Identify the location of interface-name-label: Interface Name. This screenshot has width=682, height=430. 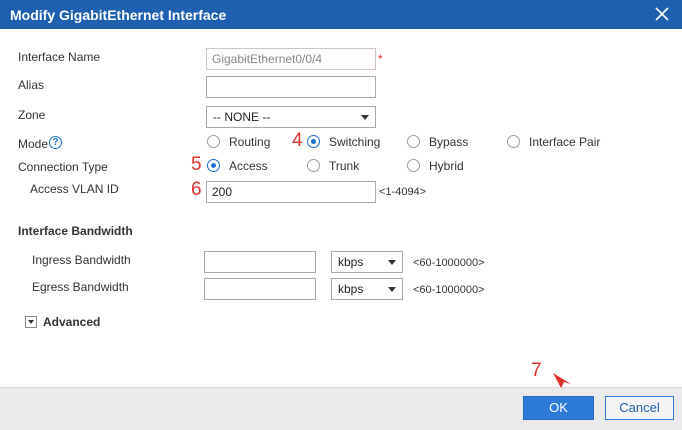
(59, 57).